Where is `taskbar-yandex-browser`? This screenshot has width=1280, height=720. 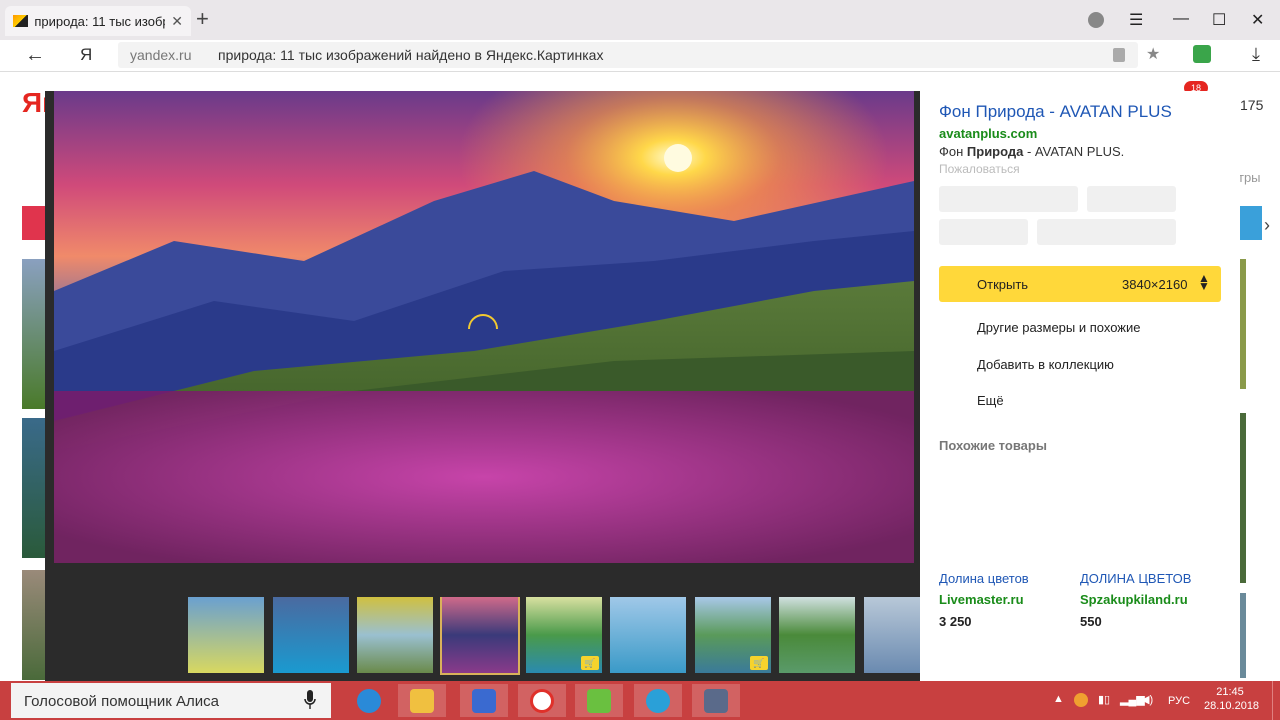
taskbar-yandex-browser is located at coordinates (542, 700).